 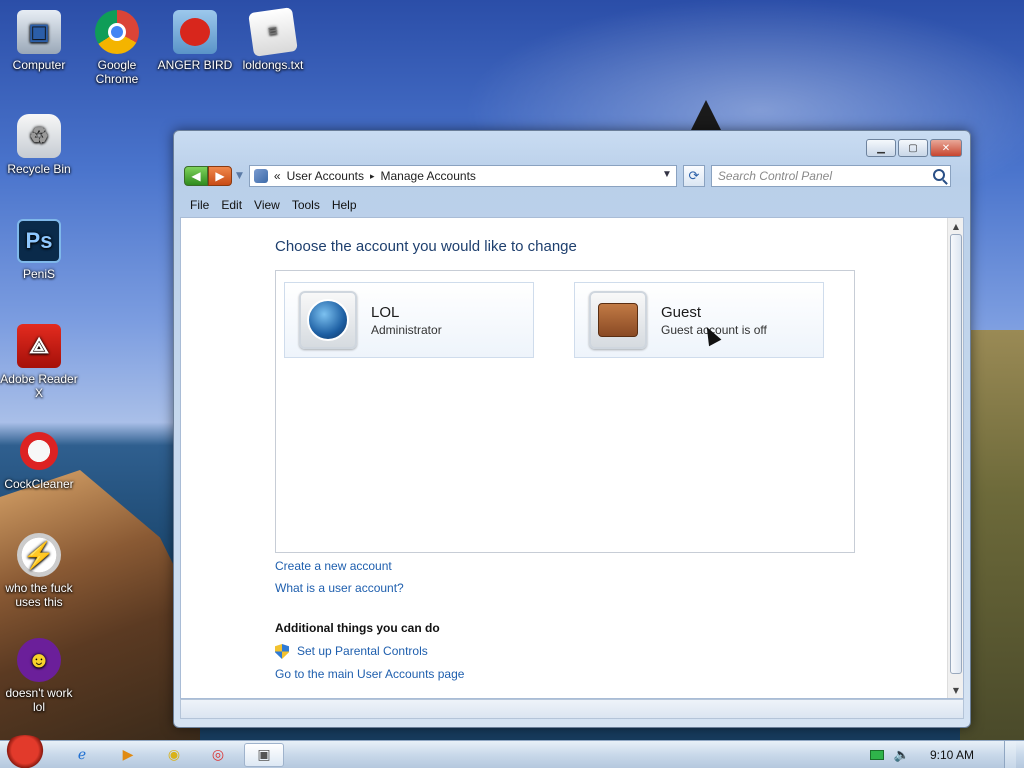 I want to click on start-button, so click(x=25, y=751).